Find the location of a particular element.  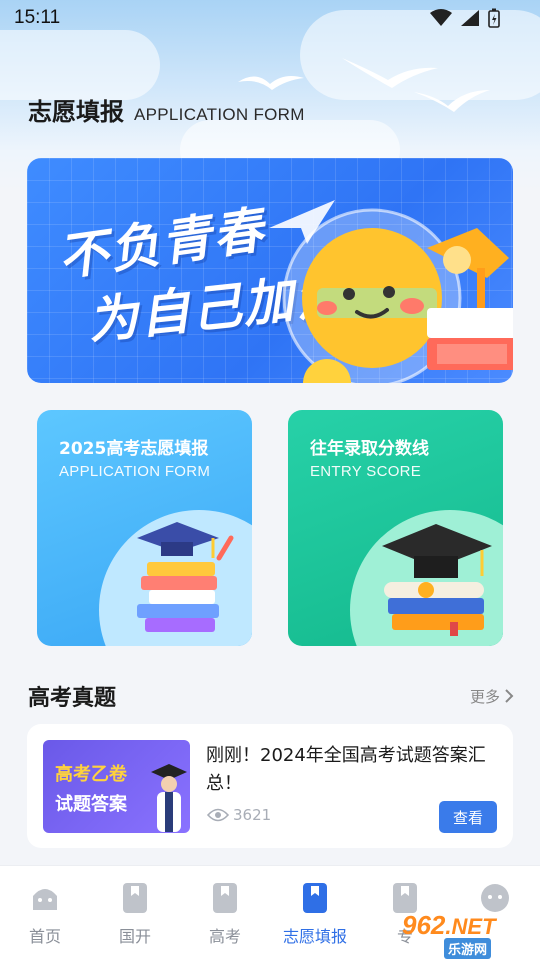

nav-item-application: 志愿填报 is located at coordinates (315, 920).